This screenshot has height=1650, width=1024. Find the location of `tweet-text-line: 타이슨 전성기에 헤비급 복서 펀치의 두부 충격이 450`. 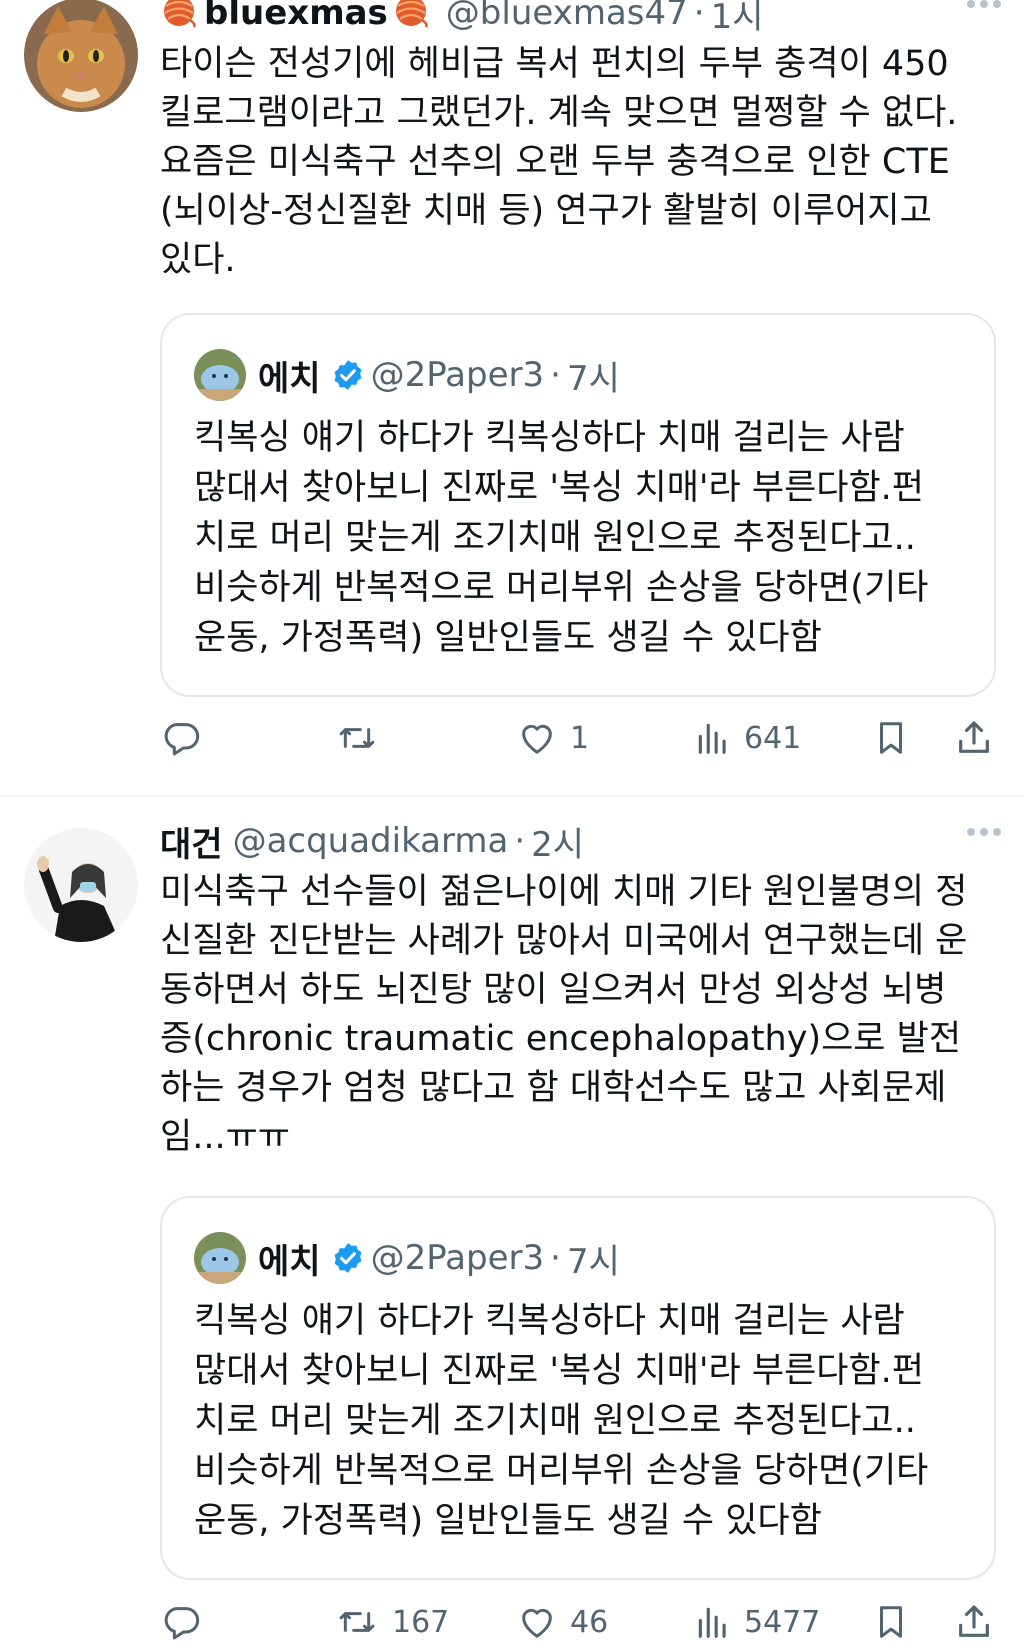

tweet-text-line: 타이슨 전성기에 헤비급 복서 펀치의 두부 충격이 450 is located at coordinates (554, 64).